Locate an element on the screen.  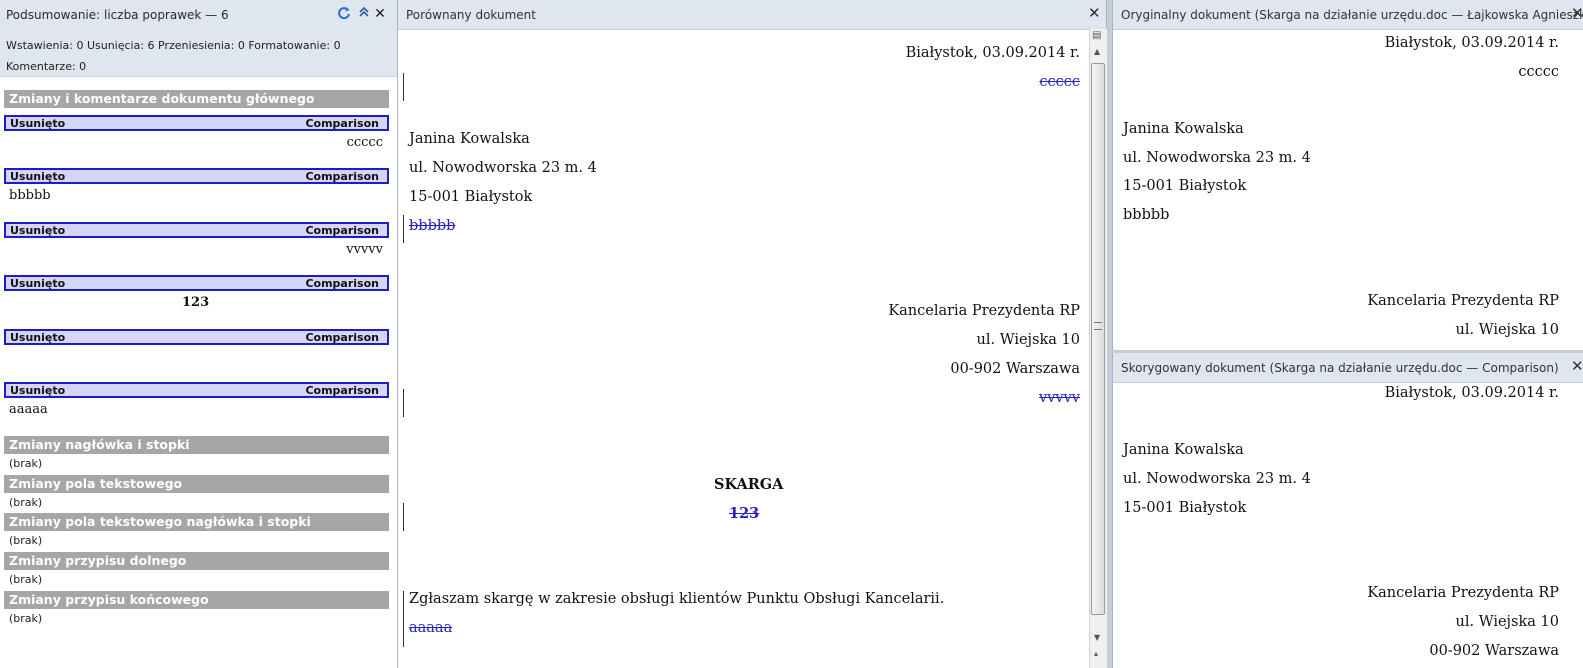
scrollbar-thumb is located at coordinates (1098, 339).